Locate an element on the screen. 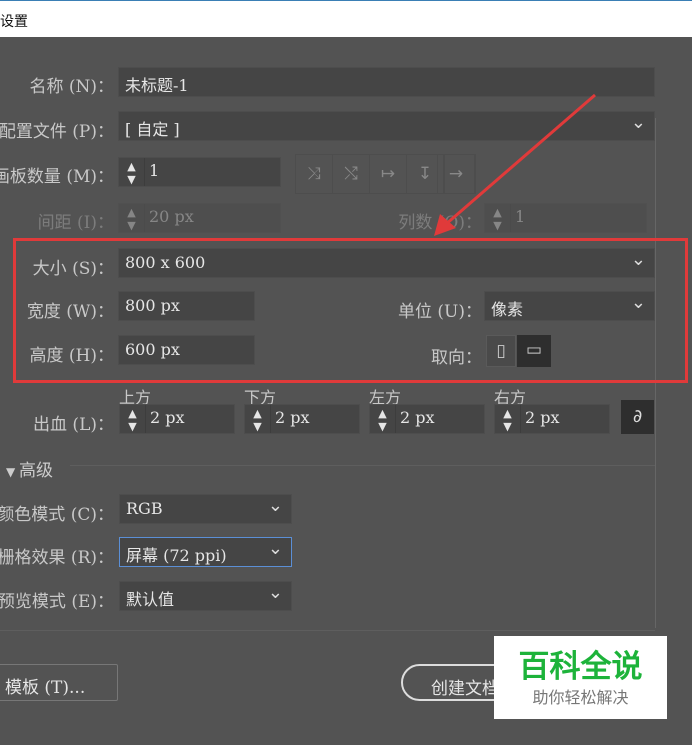  raster-select: 屏幕 (72 ppi) is located at coordinates (205, 552).